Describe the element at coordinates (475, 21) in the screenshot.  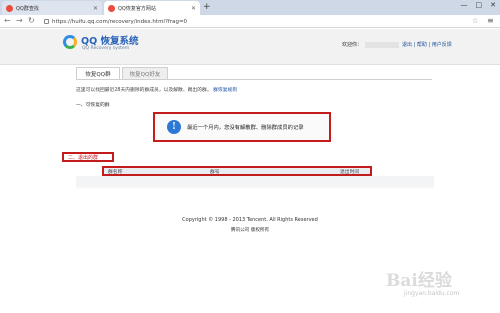
I see `bookmark-star-icon: ☆` at that location.